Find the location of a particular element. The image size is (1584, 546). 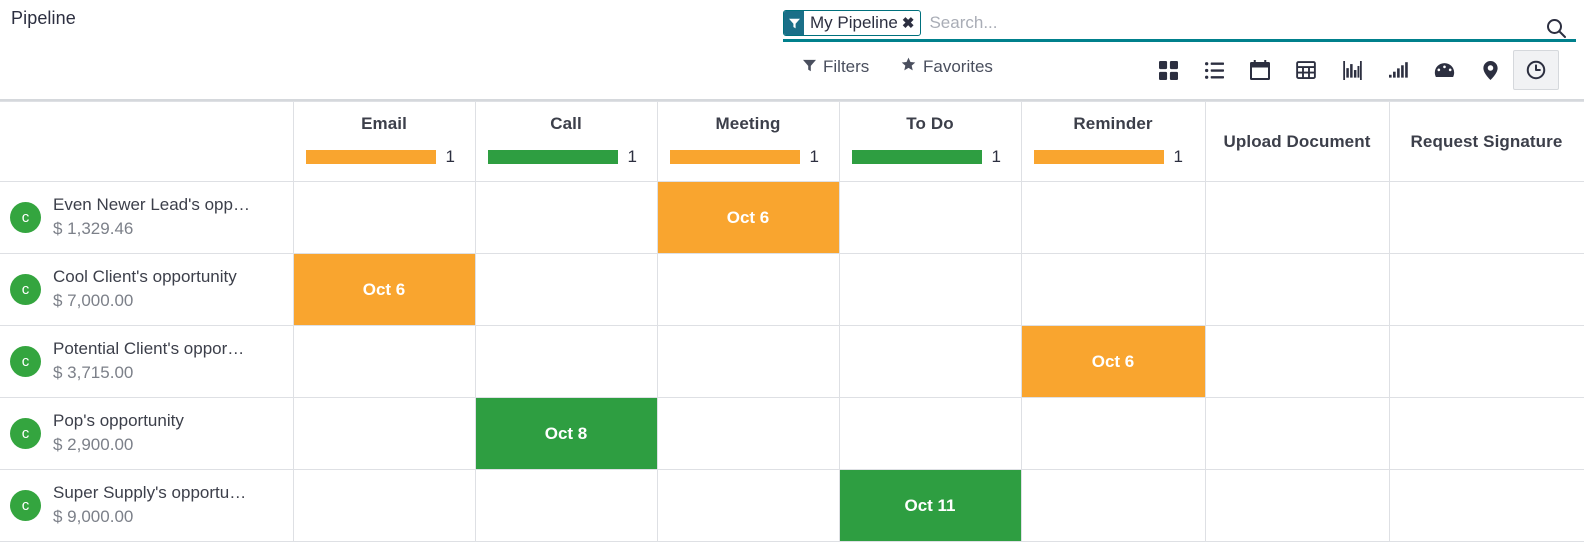

header-progress: 1 is located at coordinates (930, 157).